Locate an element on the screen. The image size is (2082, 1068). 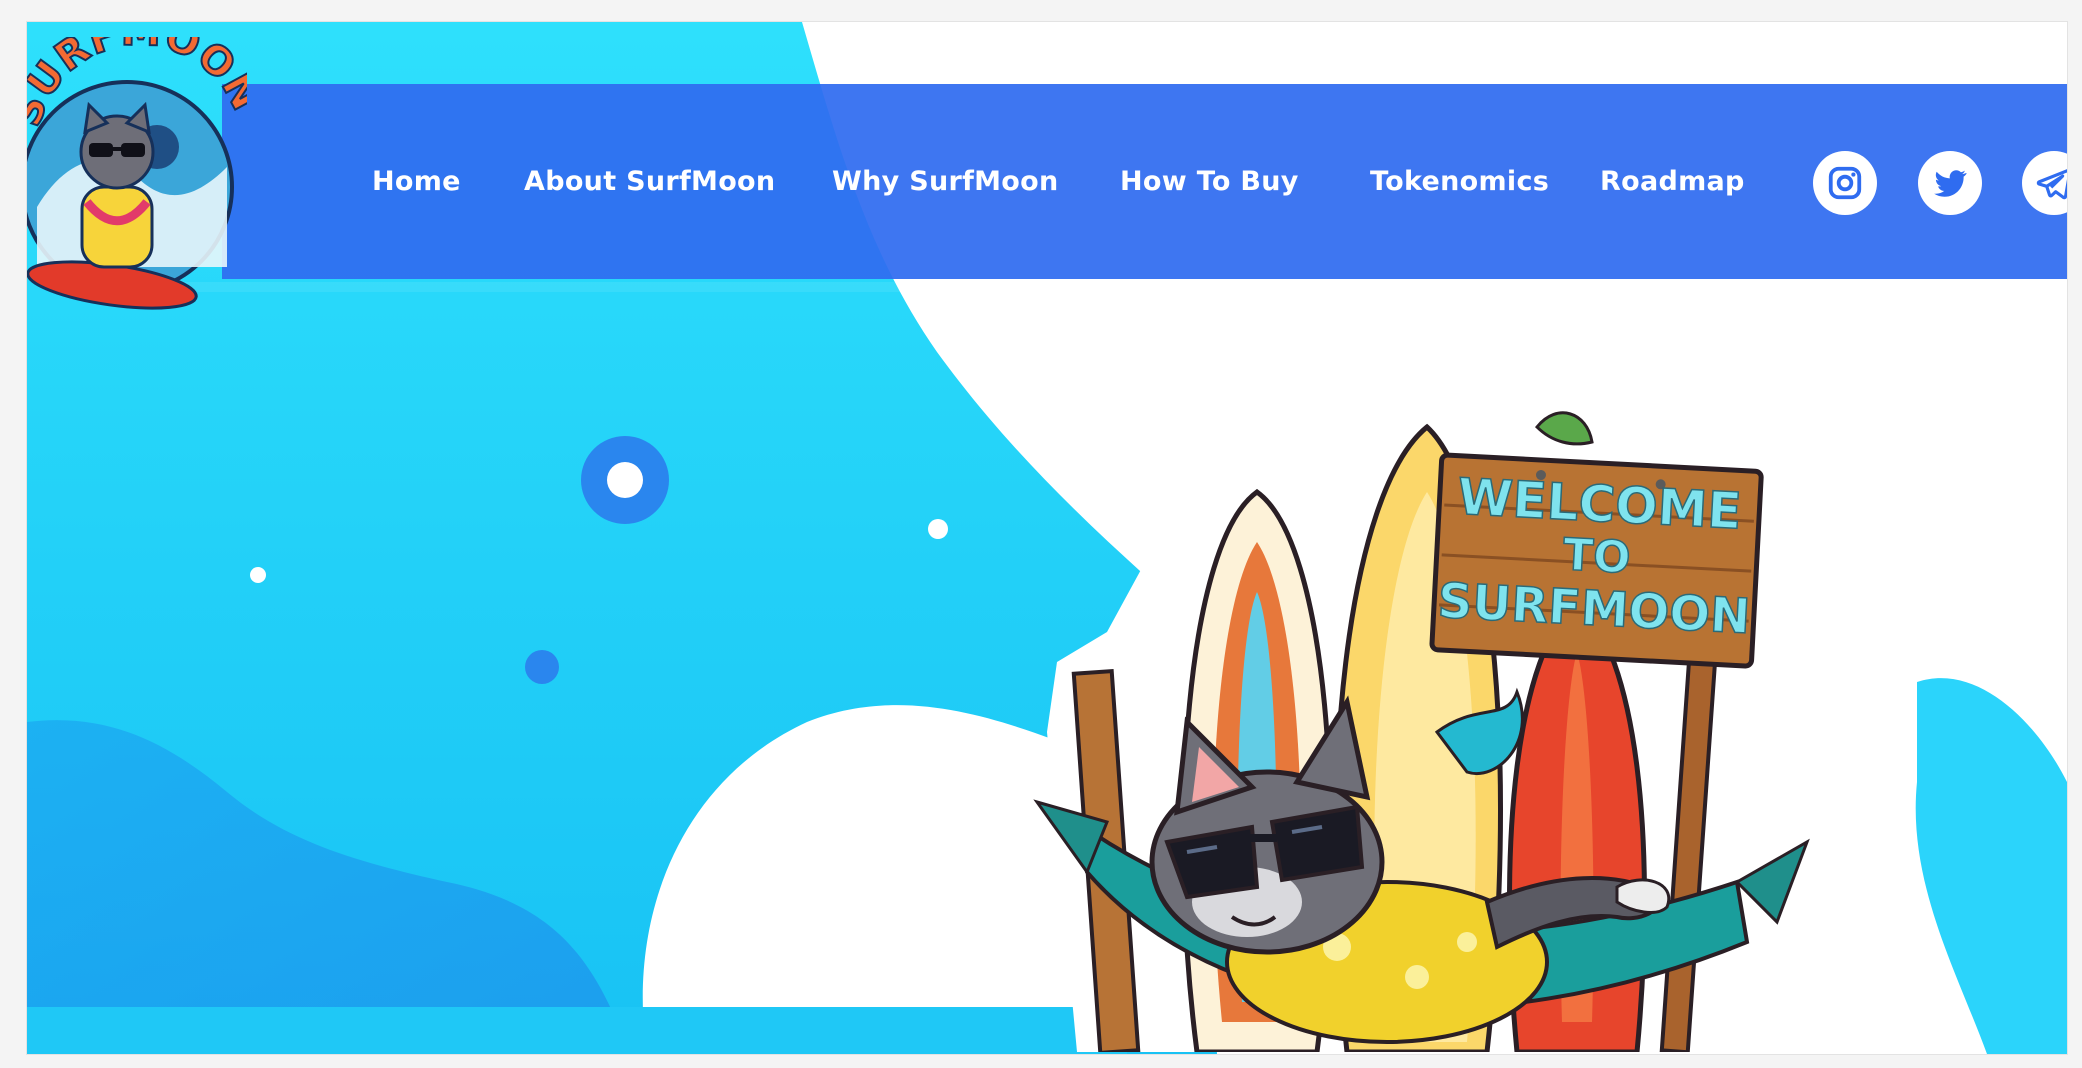
nav-about: About SurfMoon is located at coordinates (649, 181).